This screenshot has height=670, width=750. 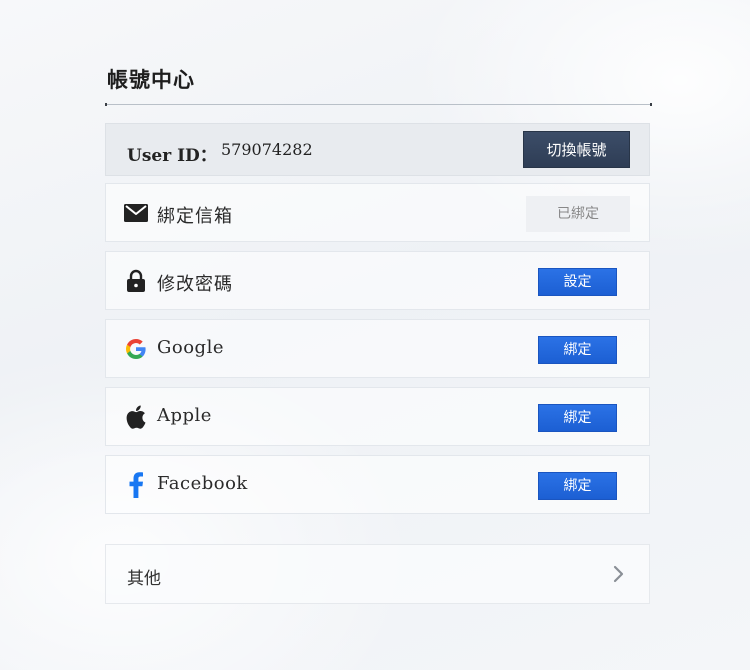 What do you see at coordinates (377, 348) in the screenshot?
I see `google-row: Google 綁定` at bounding box center [377, 348].